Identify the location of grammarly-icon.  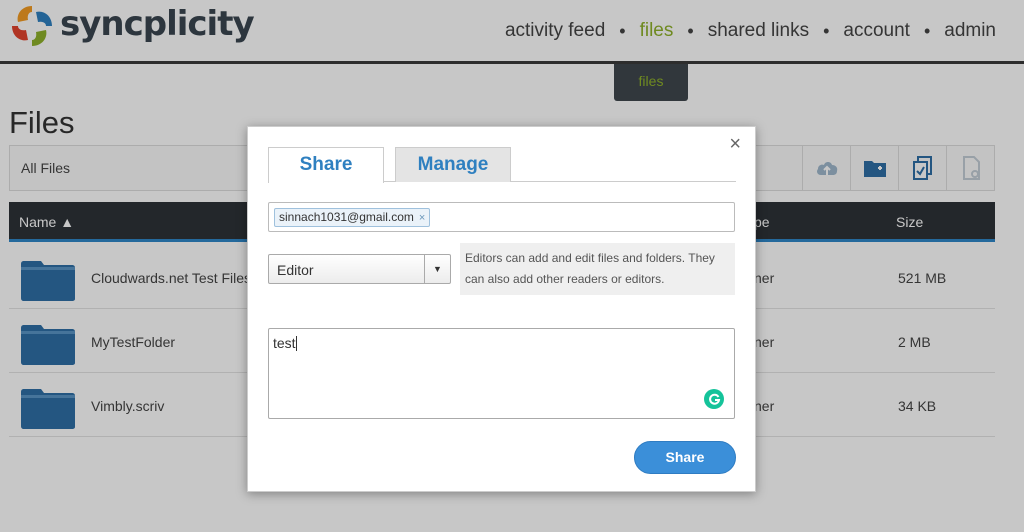
(714, 399).